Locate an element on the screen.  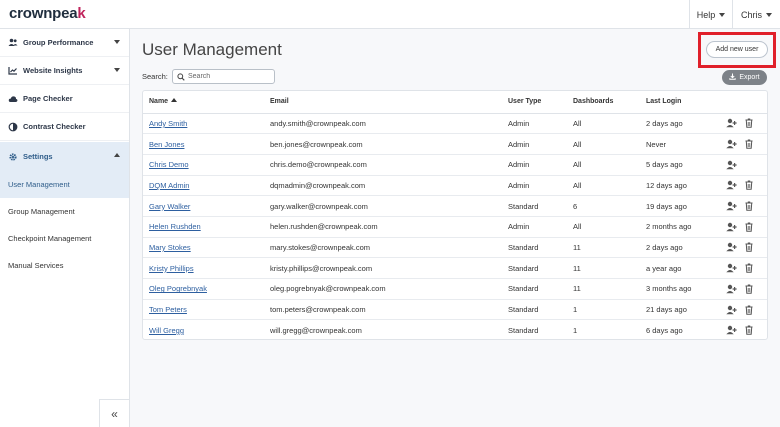
column-header-label: Name is located at coordinates (159, 102).